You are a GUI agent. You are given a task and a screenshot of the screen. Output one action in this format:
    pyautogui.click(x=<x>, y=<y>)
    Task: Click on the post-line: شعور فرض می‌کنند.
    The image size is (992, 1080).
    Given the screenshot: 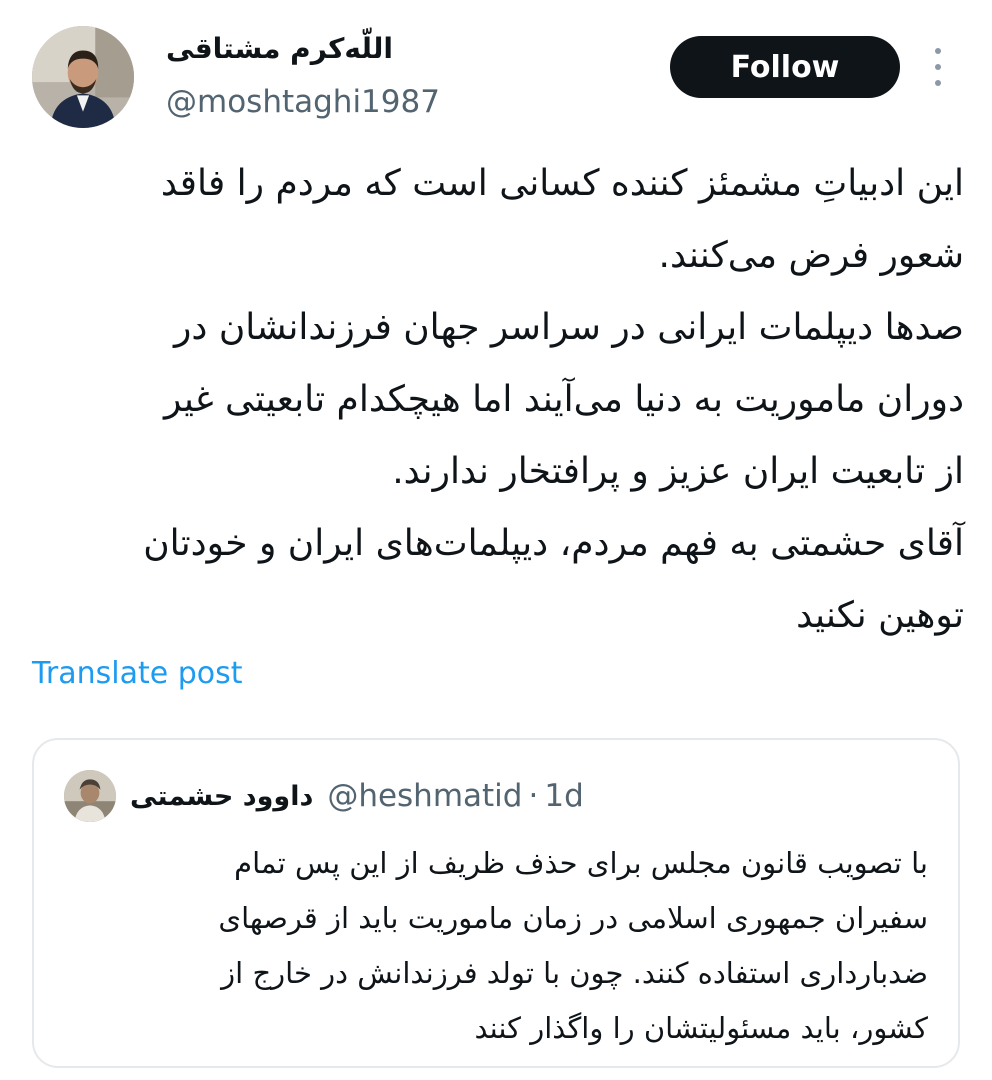 What is the action you would take?
    pyautogui.click(x=811, y=255)
    